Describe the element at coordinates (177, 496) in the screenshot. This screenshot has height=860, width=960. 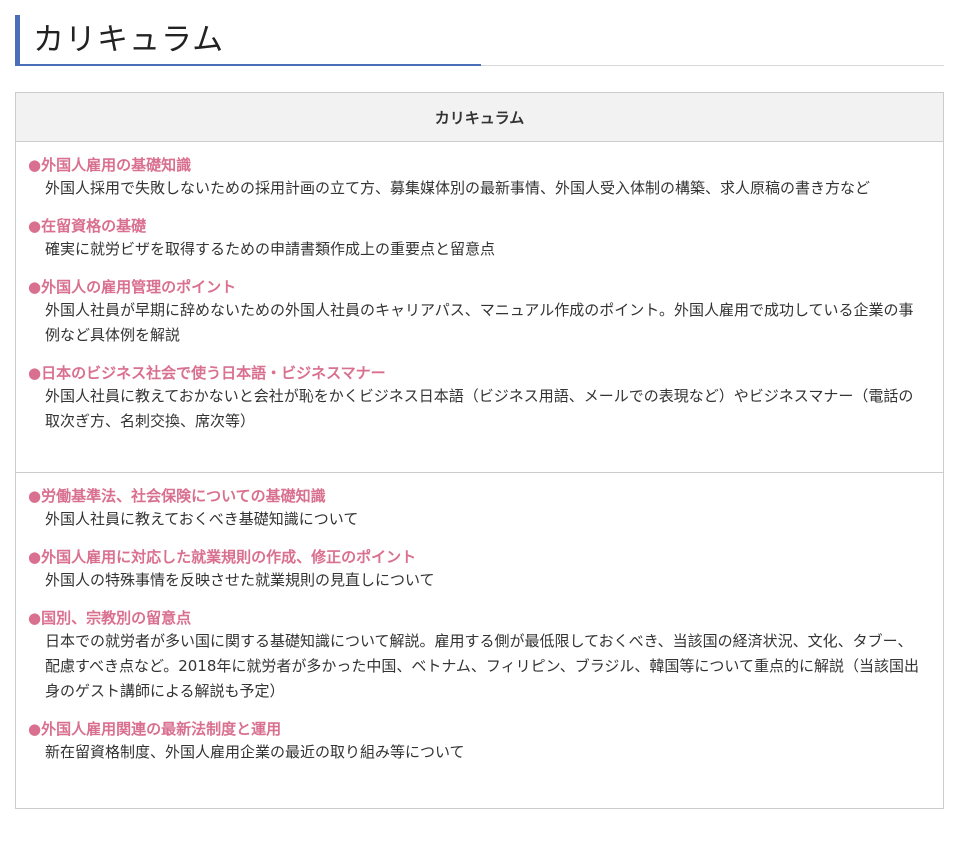
I see `curriculum-item-title: ●労働基準法、社会保険についての基礎知識` at that location.